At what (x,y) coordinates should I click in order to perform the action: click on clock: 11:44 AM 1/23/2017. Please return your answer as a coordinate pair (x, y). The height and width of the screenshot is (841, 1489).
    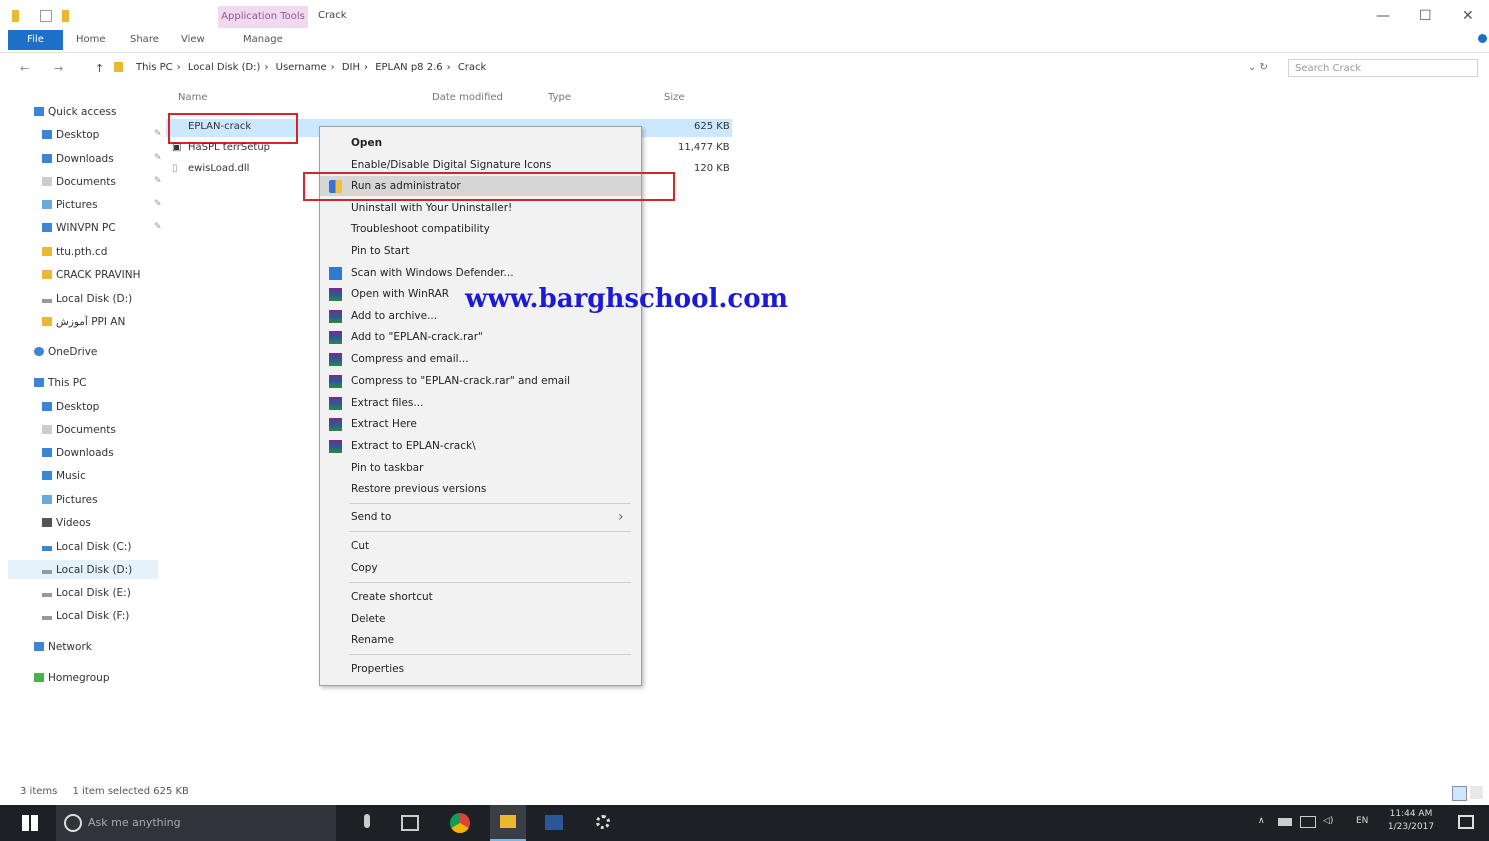
    Looking at the image, I should click on (1411, 820).